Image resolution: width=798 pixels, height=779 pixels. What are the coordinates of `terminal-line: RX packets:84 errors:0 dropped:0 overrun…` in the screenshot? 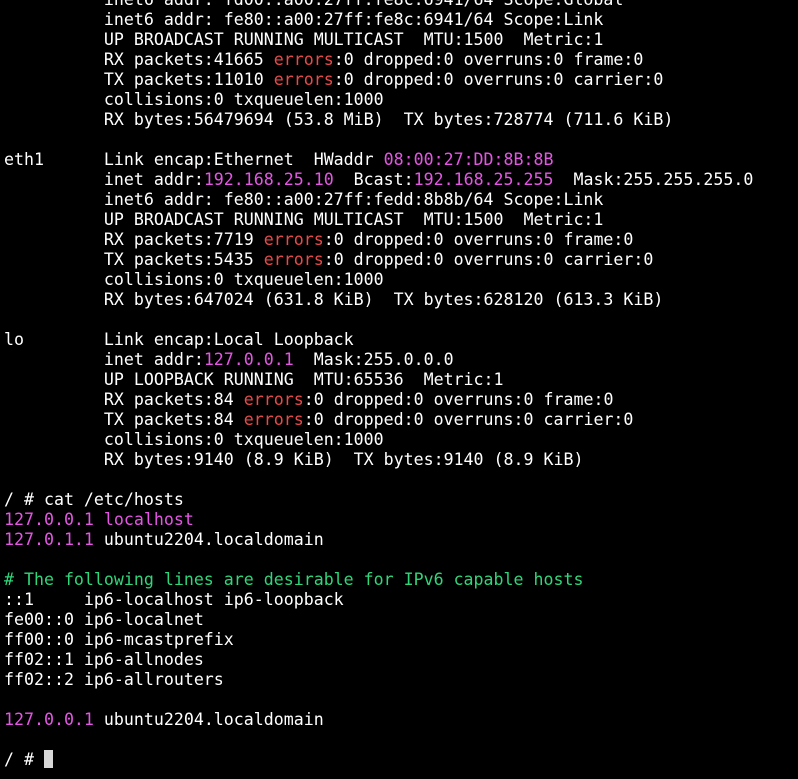 It's located at (401, 400).